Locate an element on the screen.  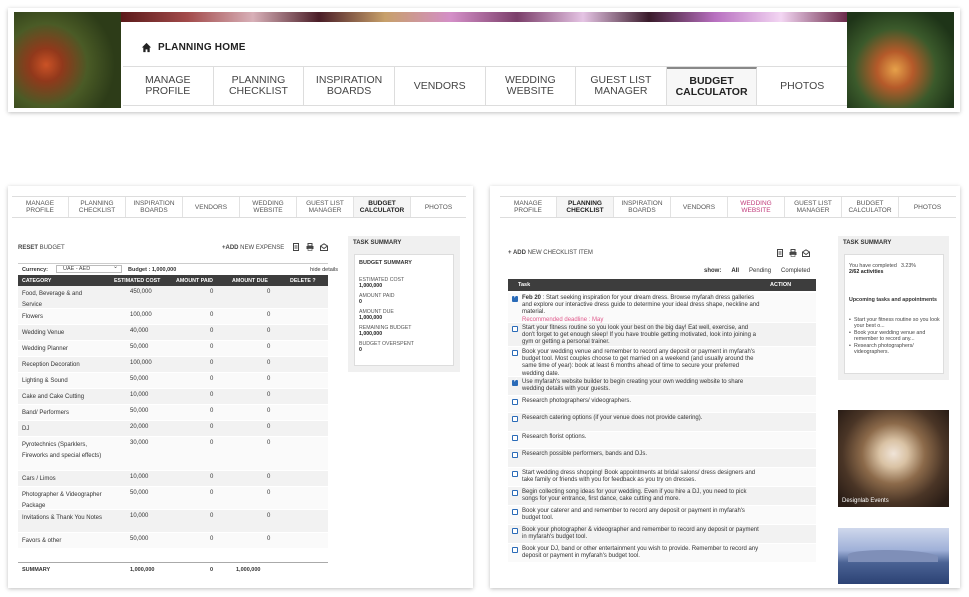
category-cell: Wedding Venue is located at coordinates (43, 333).